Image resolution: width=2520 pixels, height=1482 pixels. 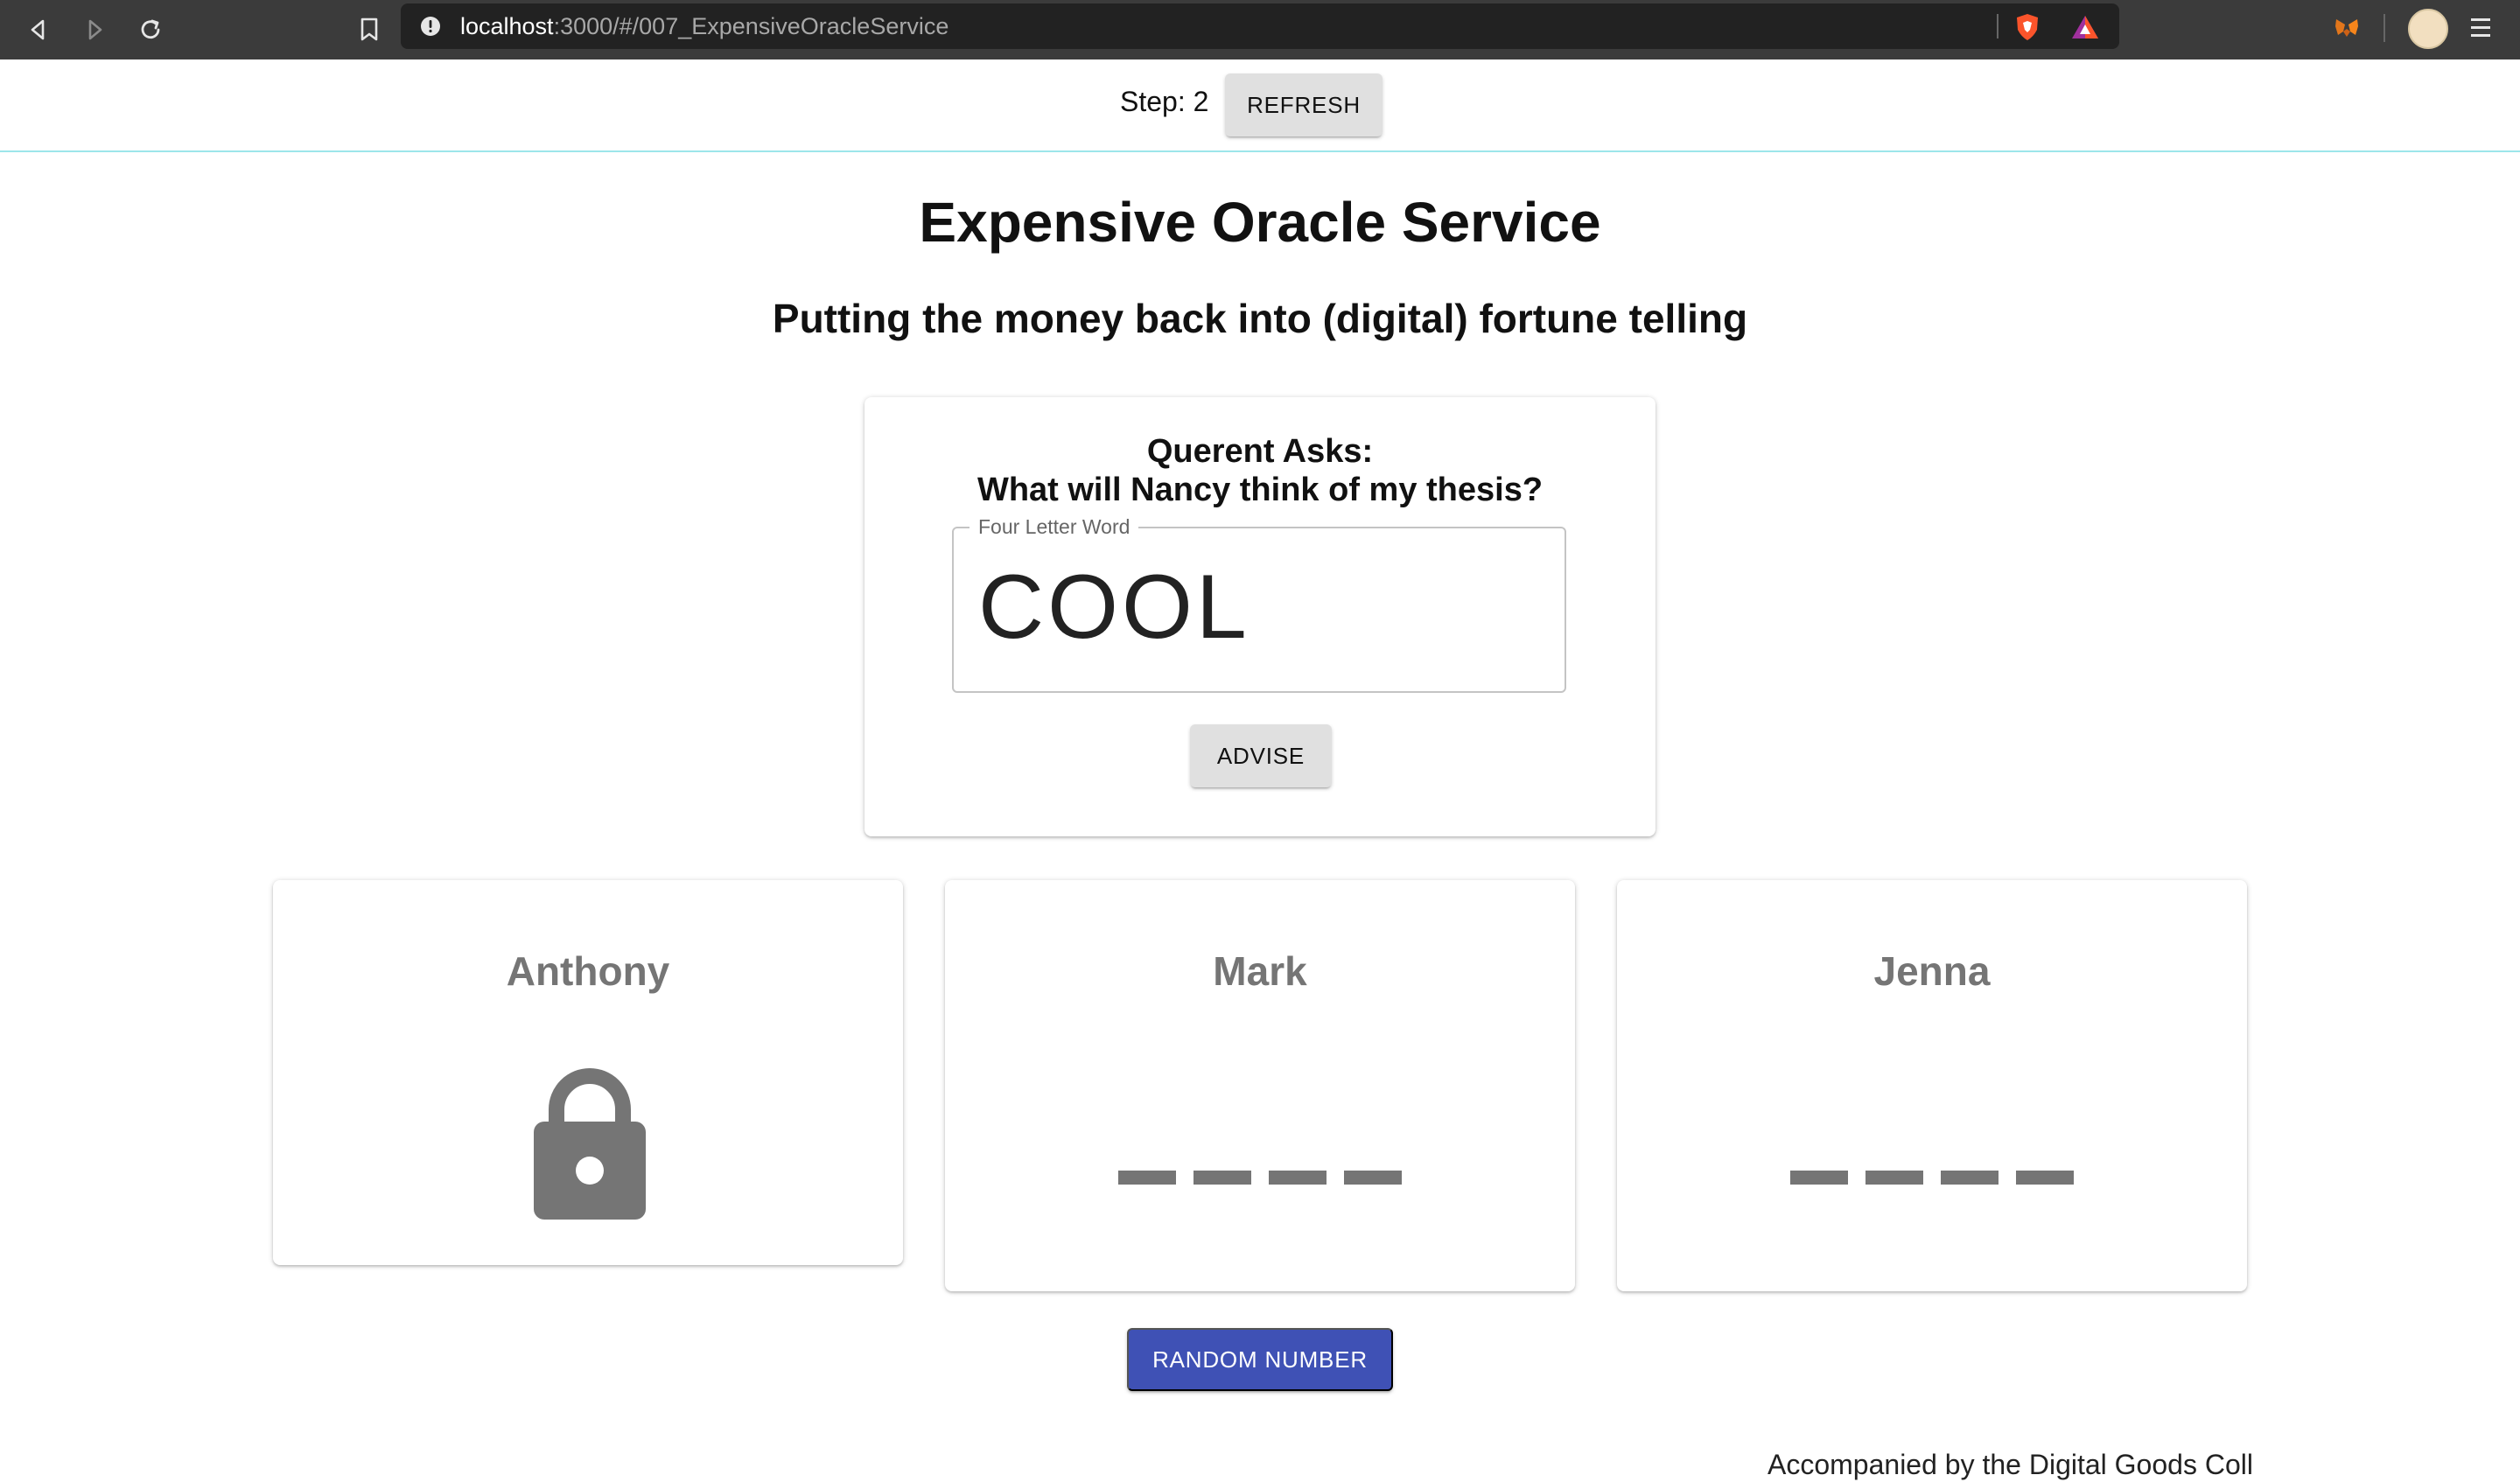 What do you see at coordinates (507, 26) in the screenshot?
I see `url-host: localhost` at bounding box center [507, 26].